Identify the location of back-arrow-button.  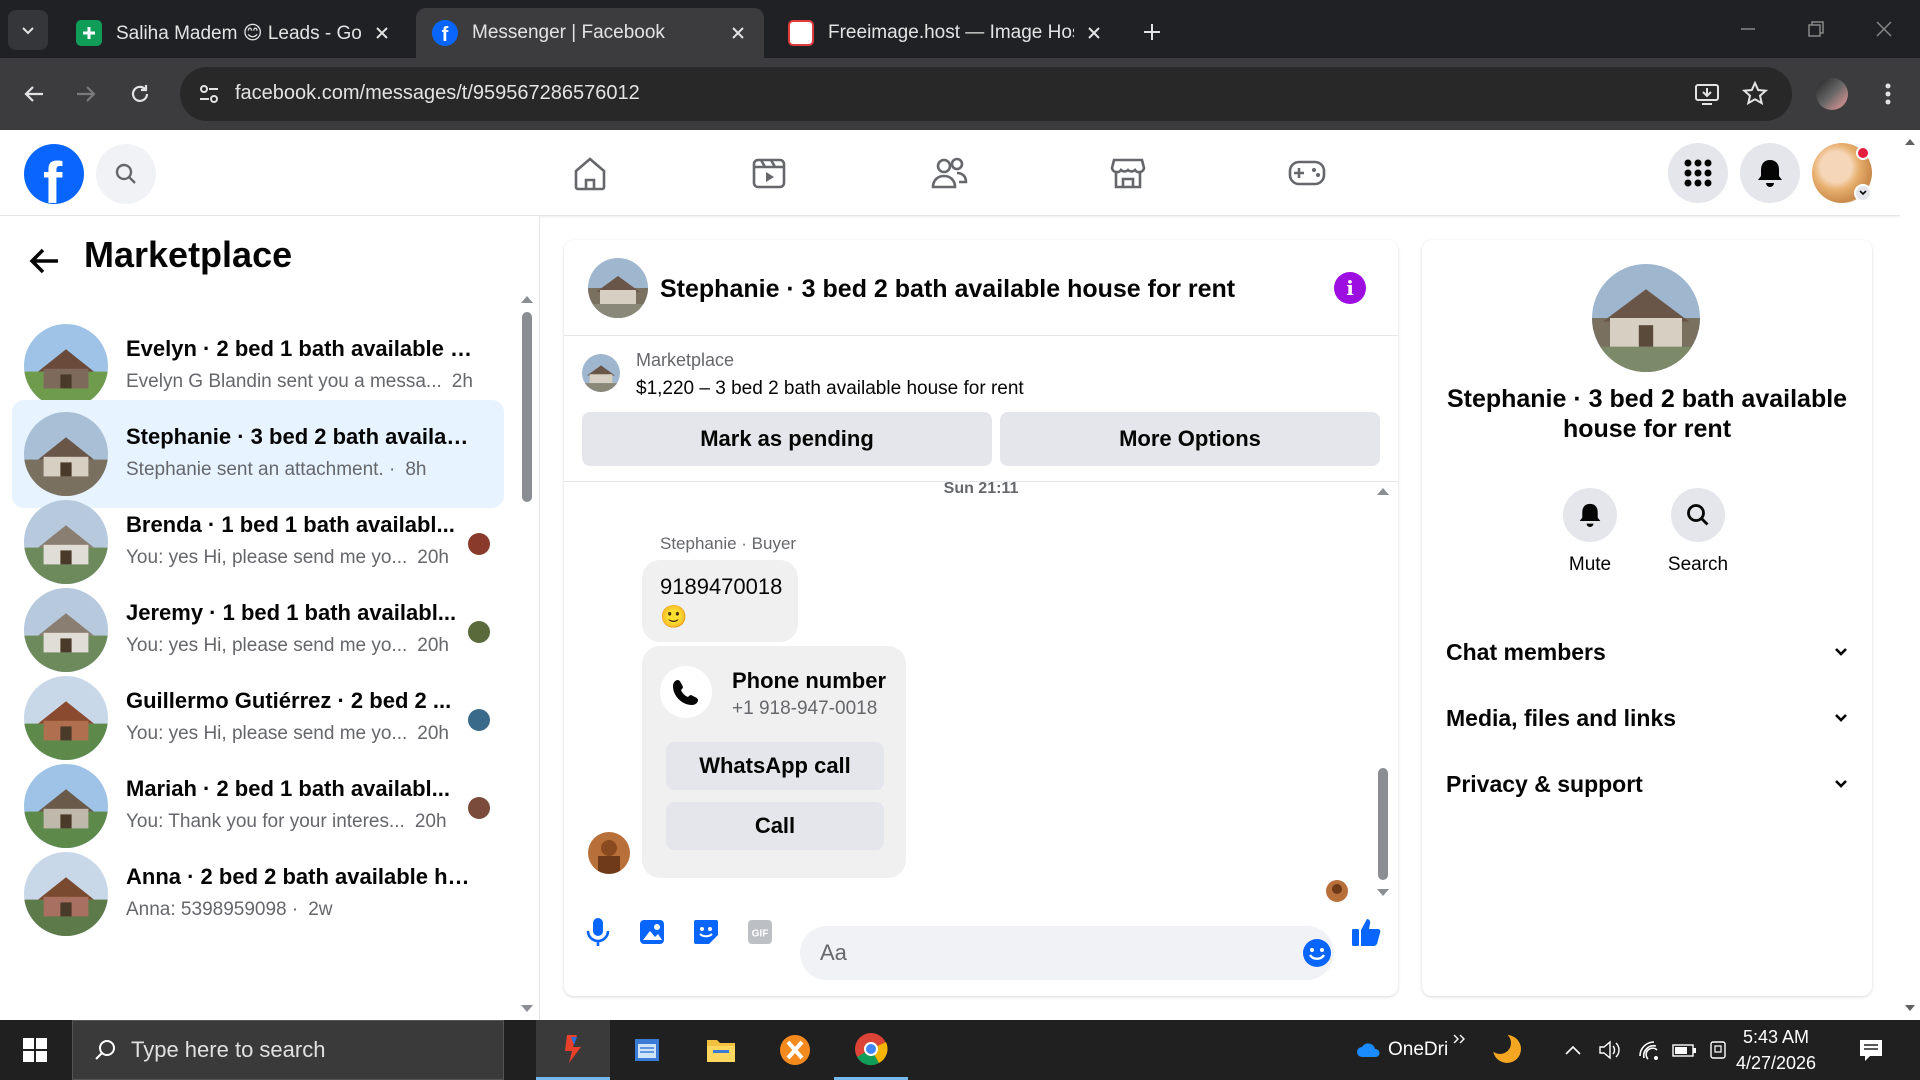
(46, 262).